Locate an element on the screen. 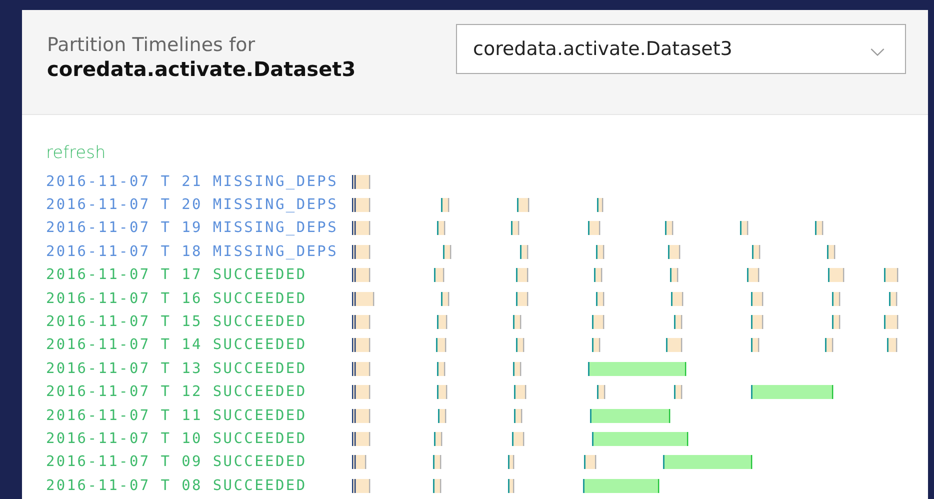 This screenshot has height=499, width=934. partition-label: 2016-11-07 T 10 SUCCEEDED is located at coordinates (177, 438).